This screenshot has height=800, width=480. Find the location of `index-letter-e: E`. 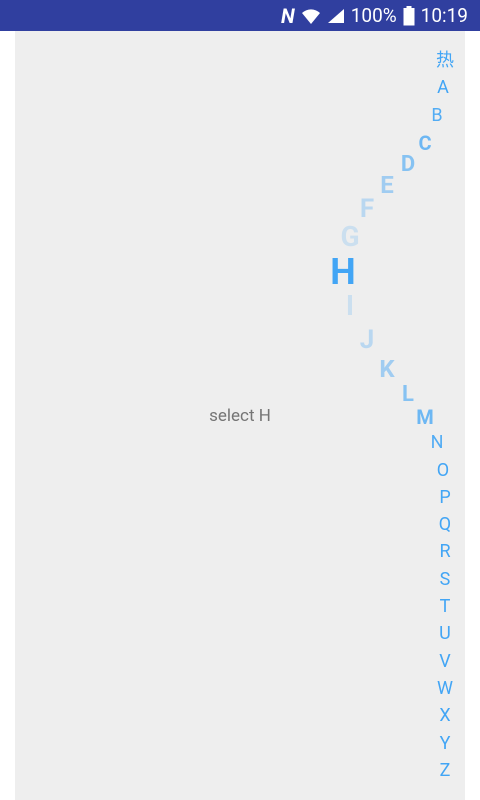

index-letter-e: E is located at coordinates (387, 185).